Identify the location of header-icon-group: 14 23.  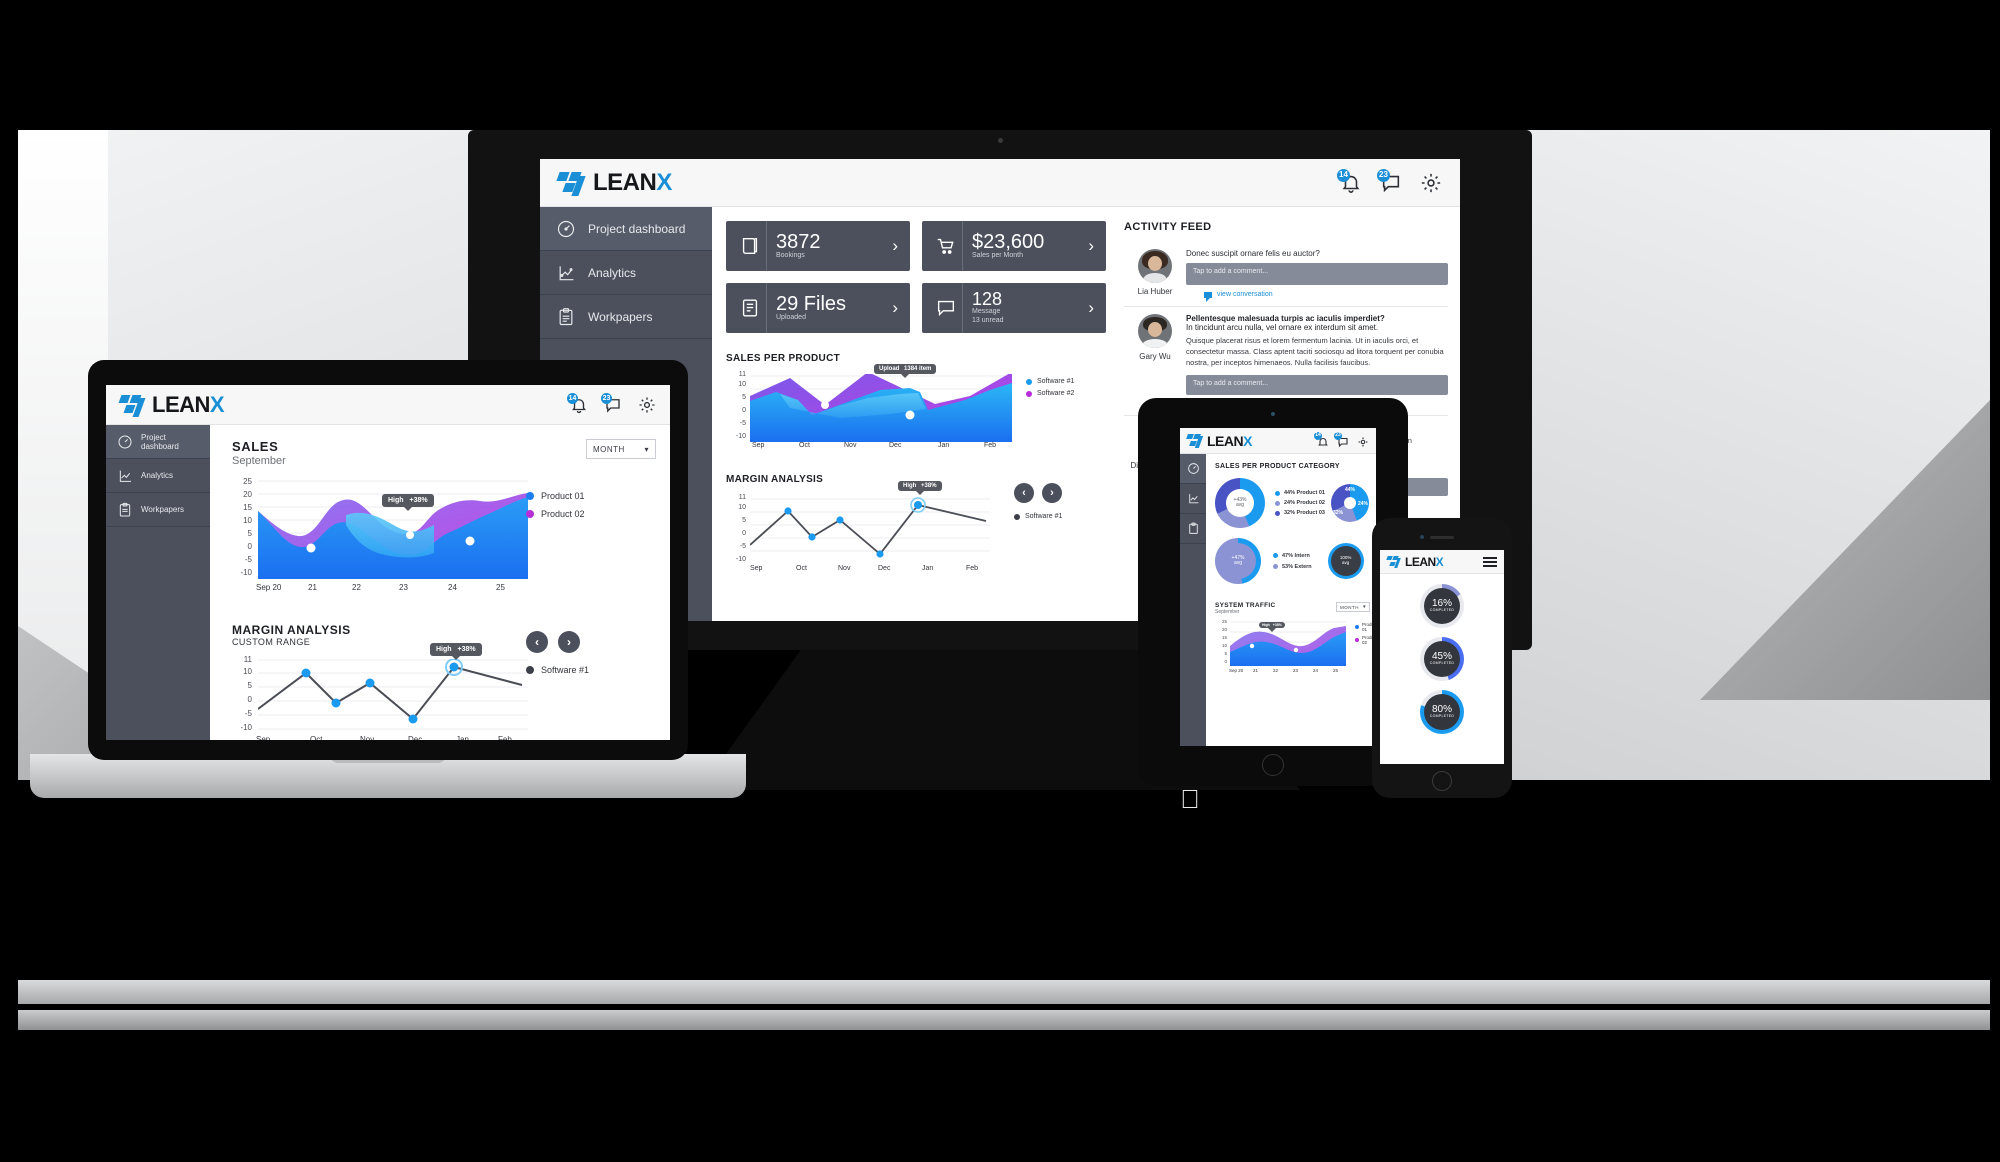
(1389, 181).